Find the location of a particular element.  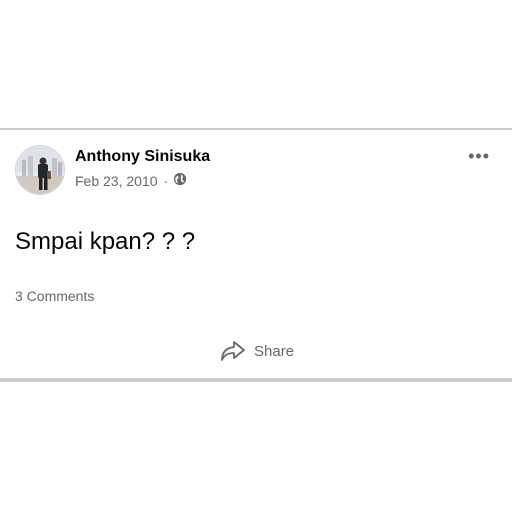

bottom-divider is located at coordinates (256, 380).